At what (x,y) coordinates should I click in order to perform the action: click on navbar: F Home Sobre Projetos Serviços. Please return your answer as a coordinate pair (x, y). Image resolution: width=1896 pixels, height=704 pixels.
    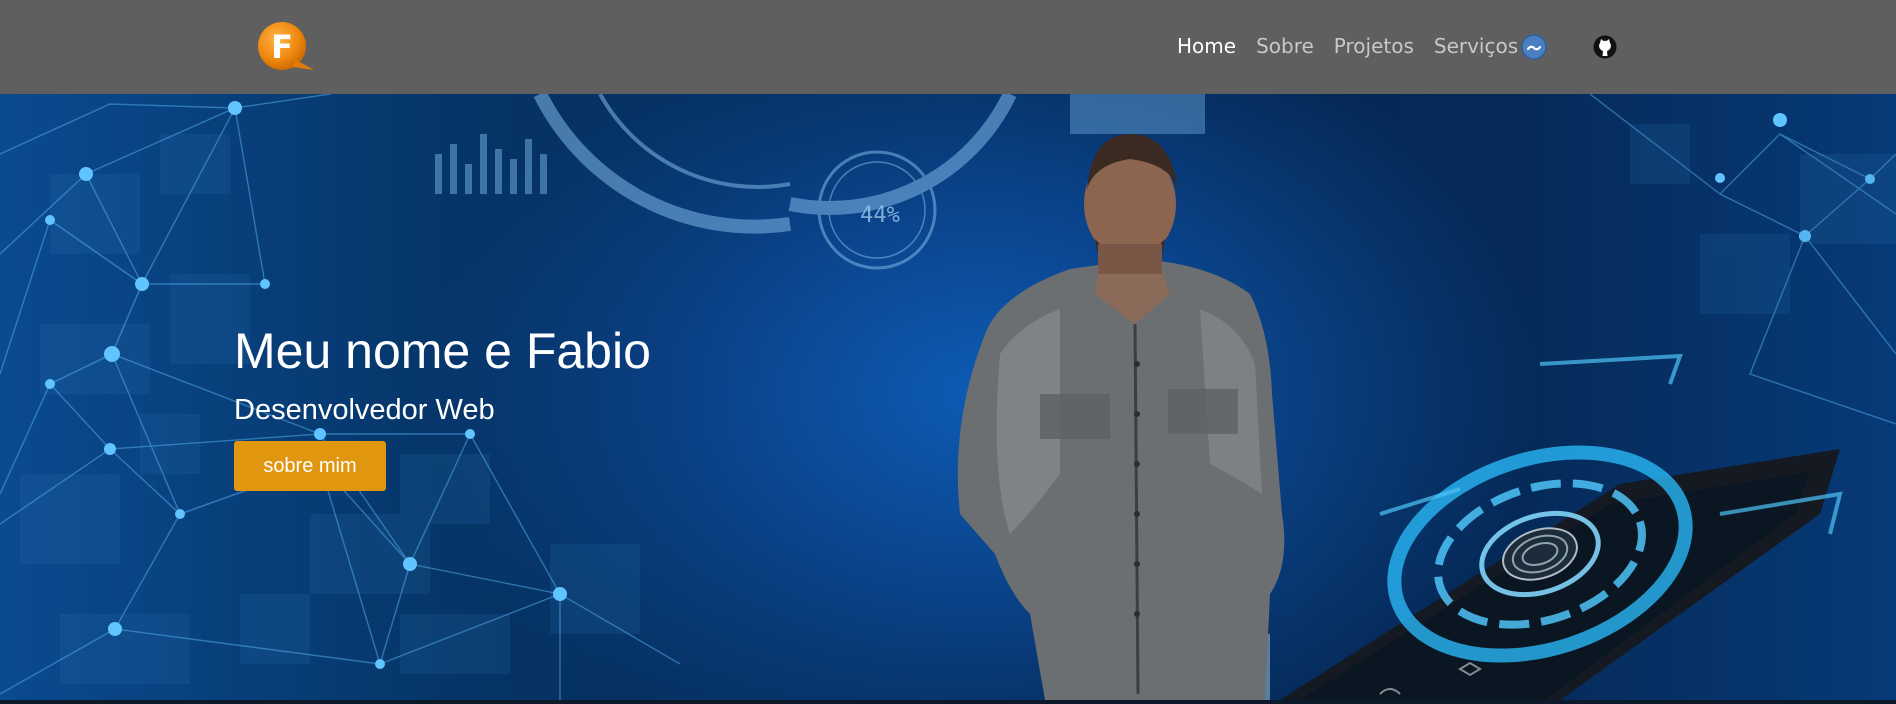
    Looking at the image, I should click on (948, 47).